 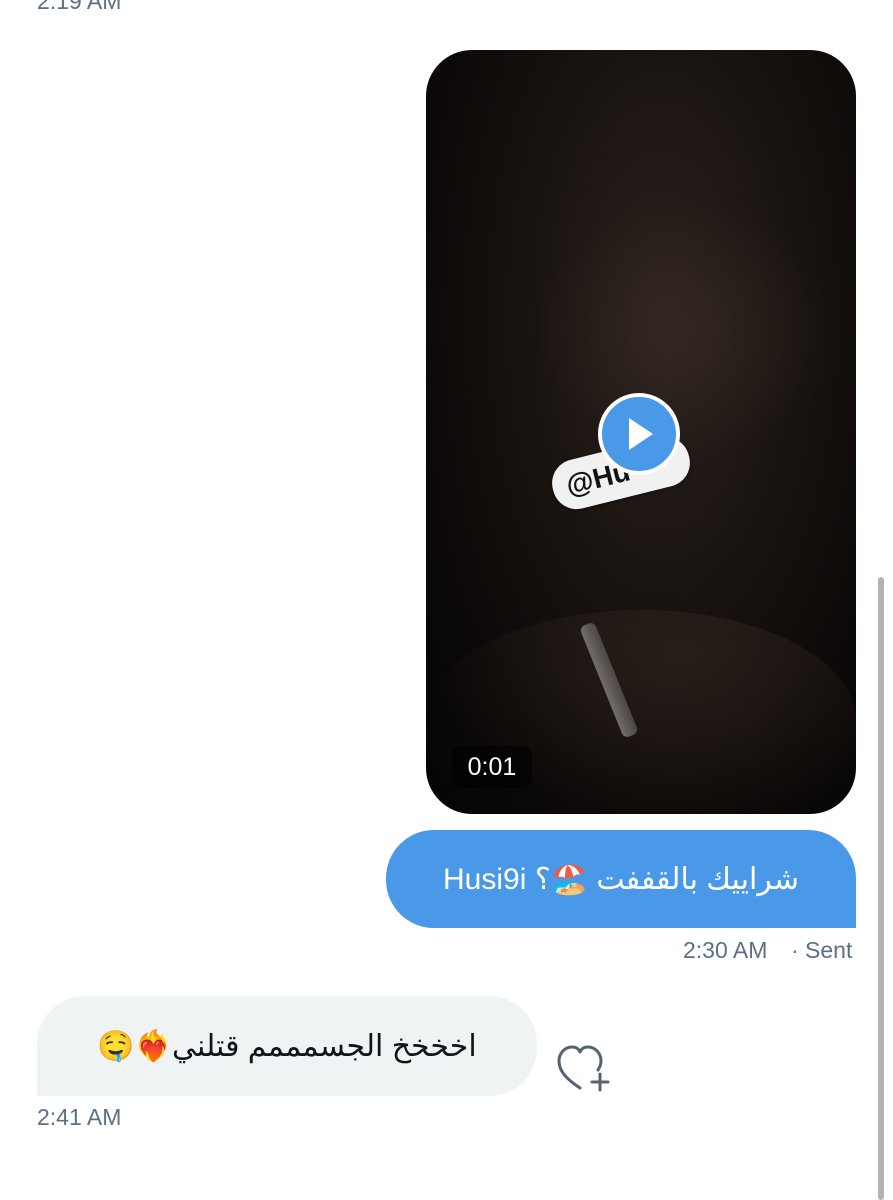 I want to click on video-duration: 0:01, so click(x=492, y=767).